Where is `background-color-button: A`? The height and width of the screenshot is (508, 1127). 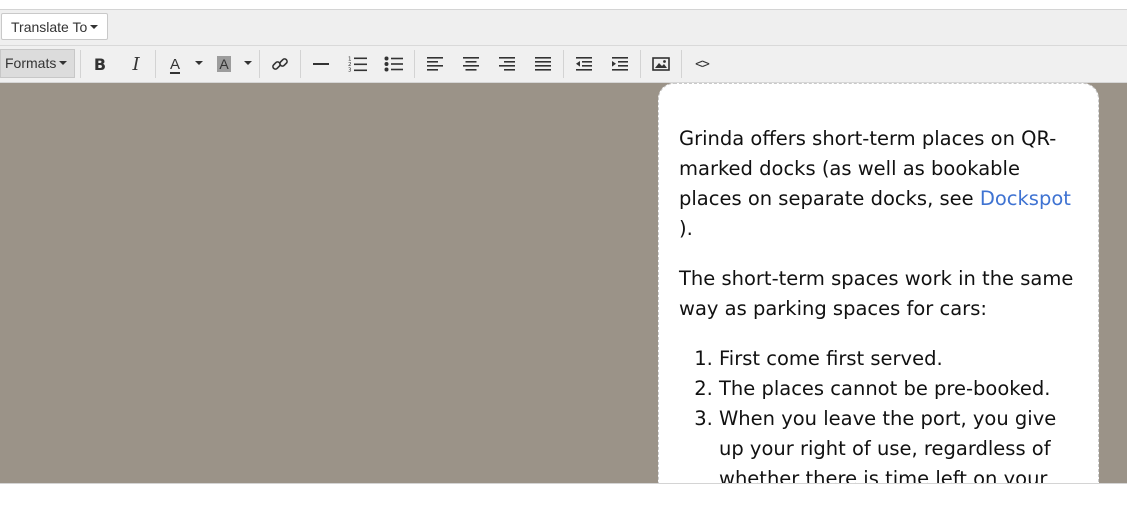 background-color-button: A is located at coordinates (224, 64).